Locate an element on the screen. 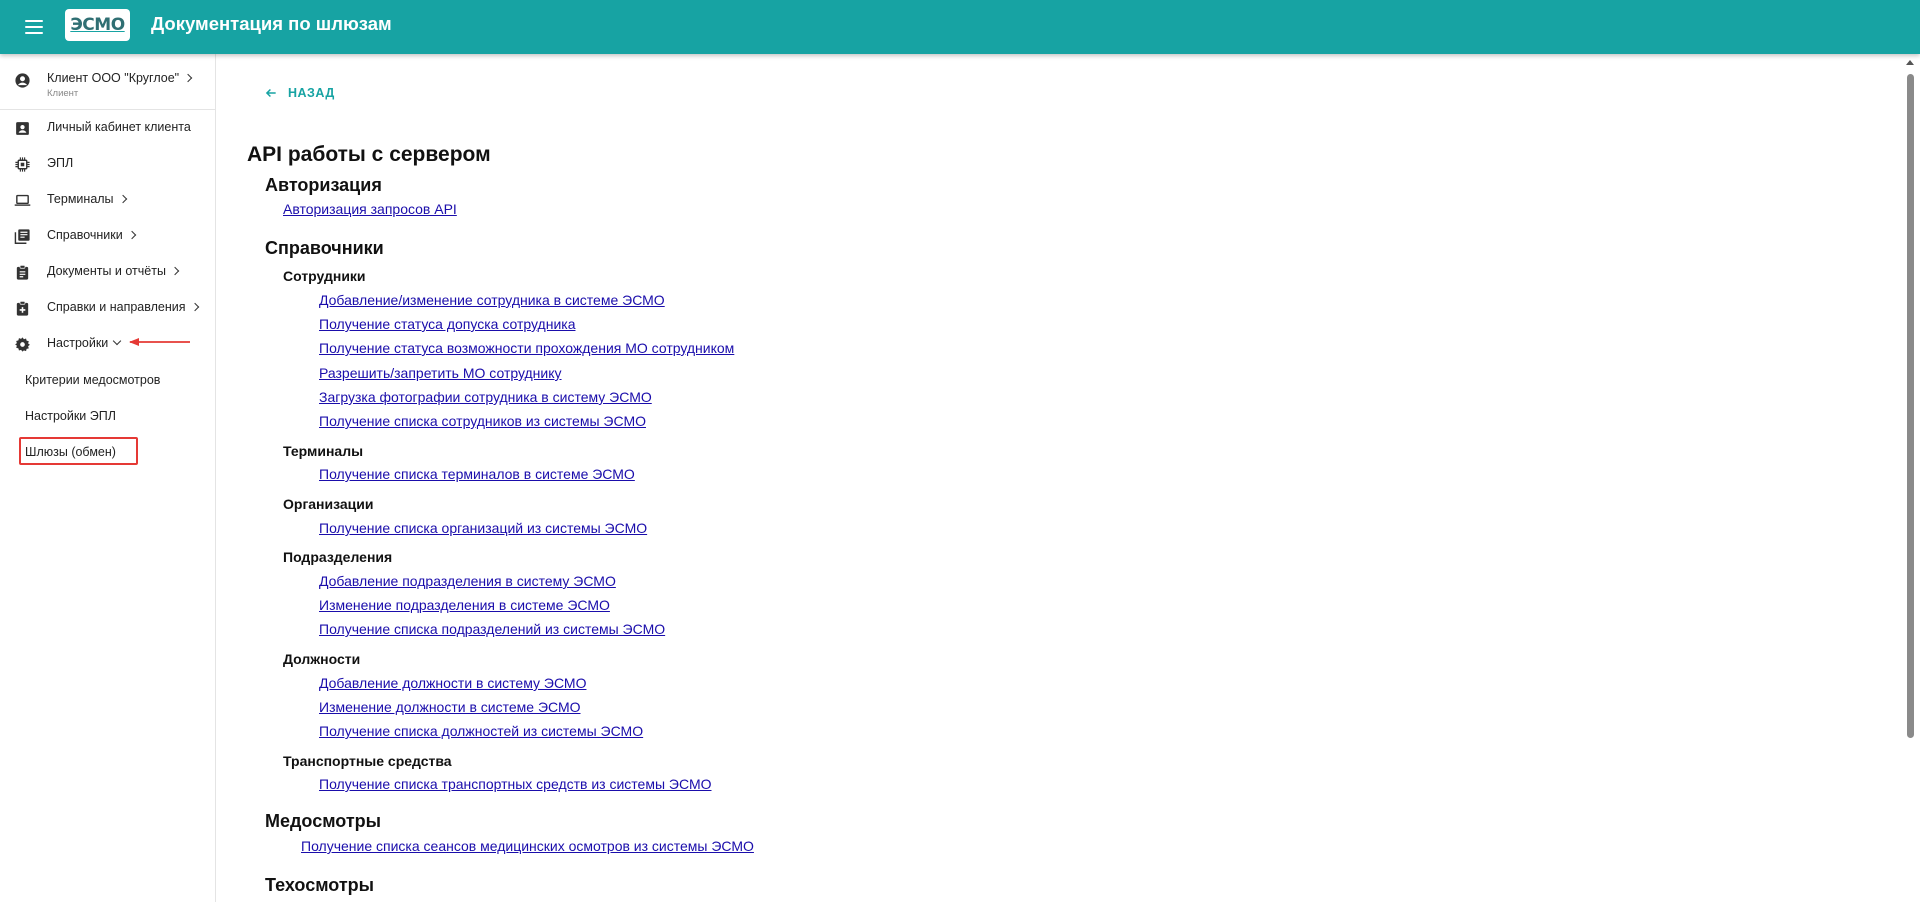 This screenshot has width=1920, height=902. medical-clipboard-icon is located at coordinates (22, 308).